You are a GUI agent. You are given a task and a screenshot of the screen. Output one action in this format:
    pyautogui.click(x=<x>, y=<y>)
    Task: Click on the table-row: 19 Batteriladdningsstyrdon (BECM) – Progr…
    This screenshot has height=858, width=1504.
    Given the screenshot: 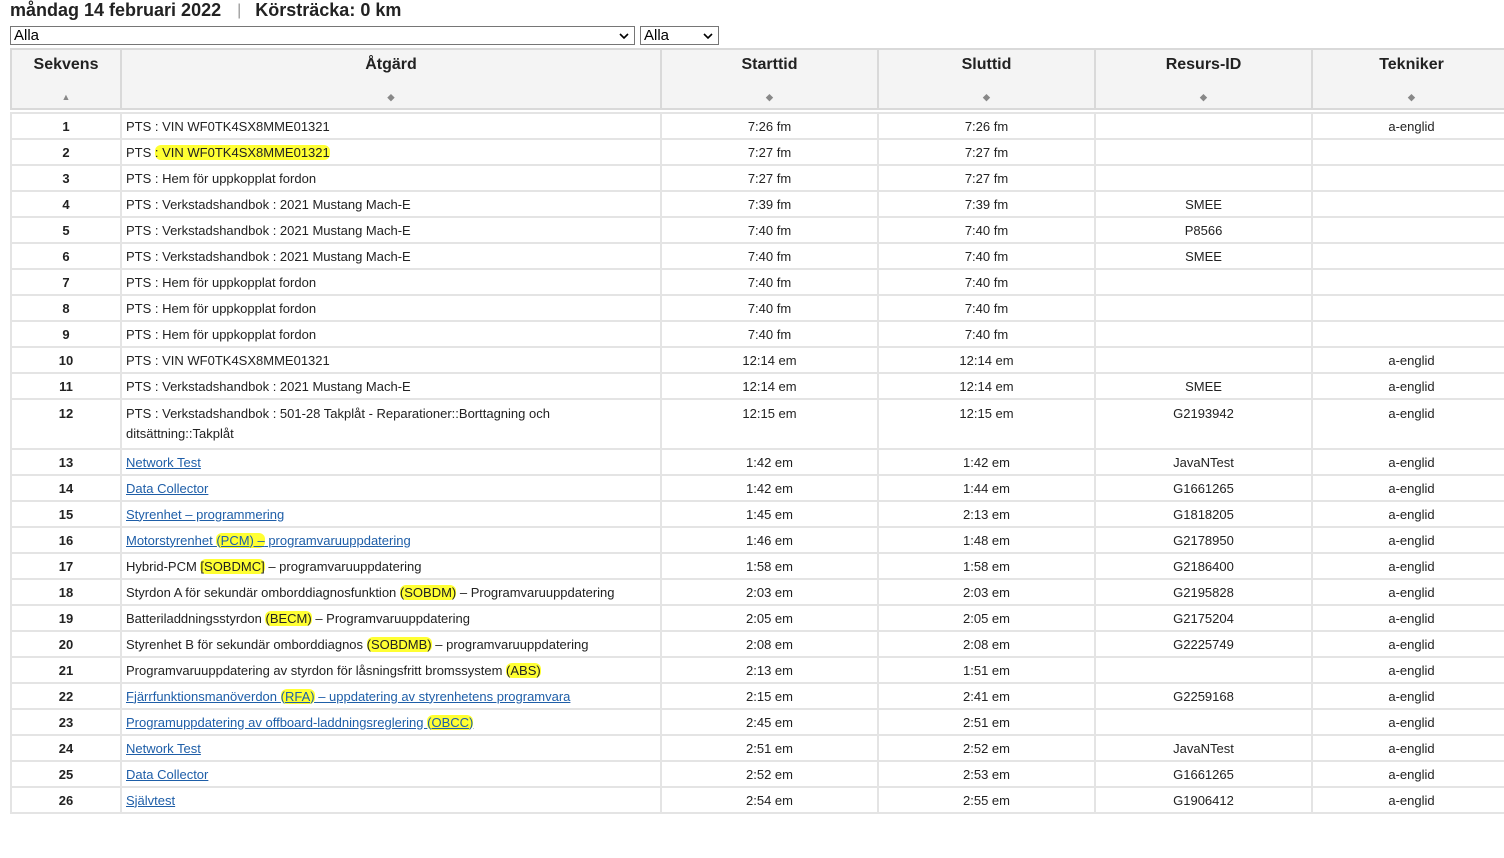 What is the action you would take?
    pyautogui.click(x=757, y=618)
    